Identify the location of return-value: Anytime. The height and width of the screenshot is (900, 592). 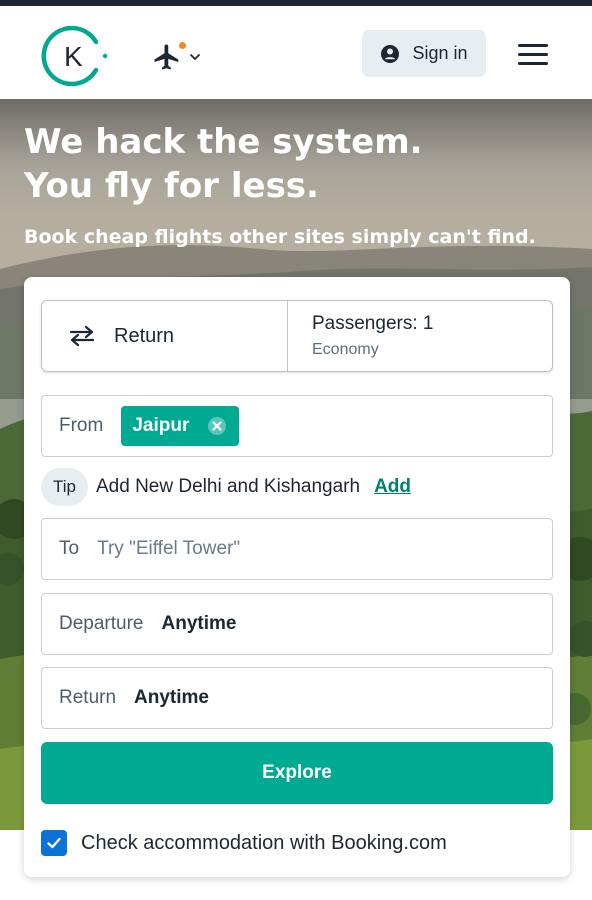
(171, 697).